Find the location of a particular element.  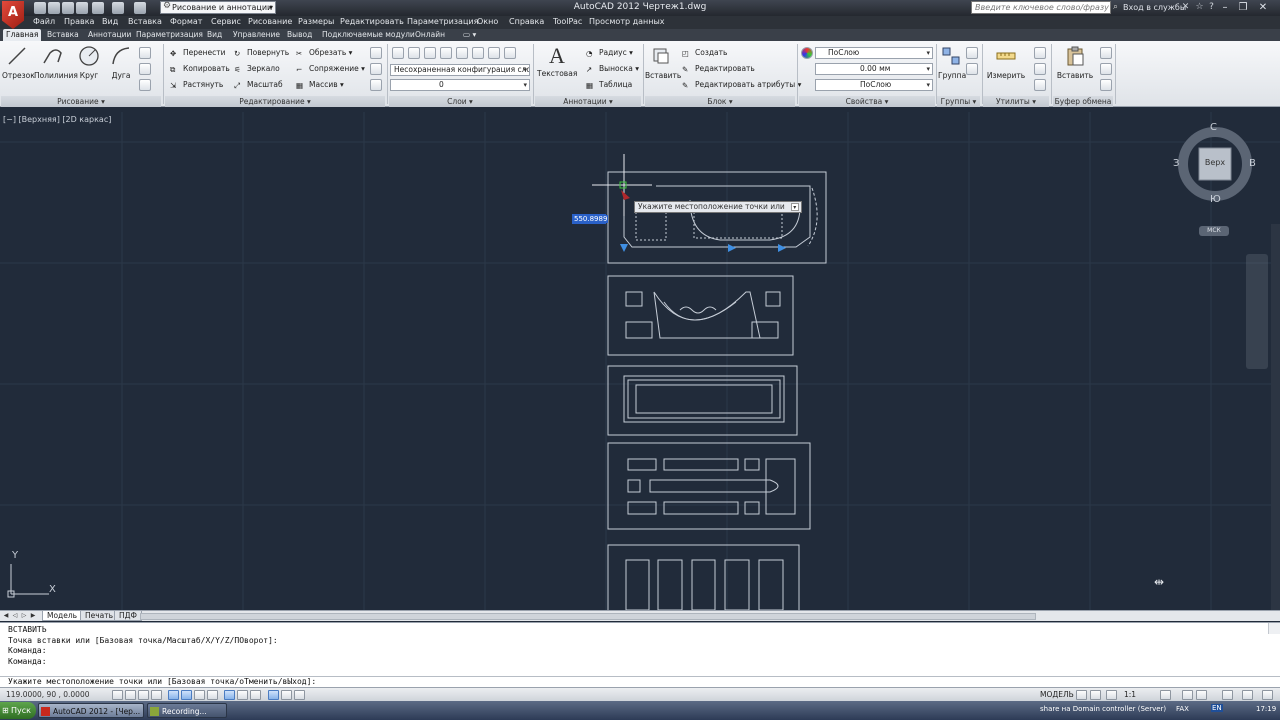

prev-layout-icon: ◁ is located at coordinates (15, 616).